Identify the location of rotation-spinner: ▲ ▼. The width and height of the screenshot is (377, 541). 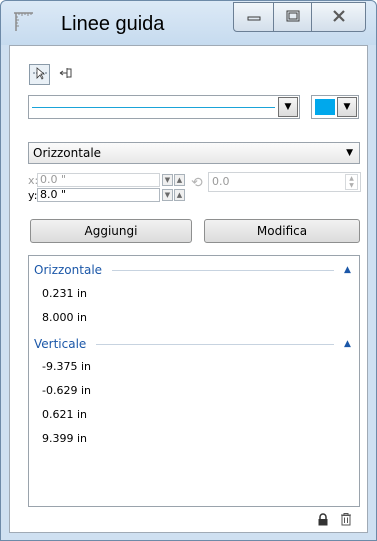
(351, 182).